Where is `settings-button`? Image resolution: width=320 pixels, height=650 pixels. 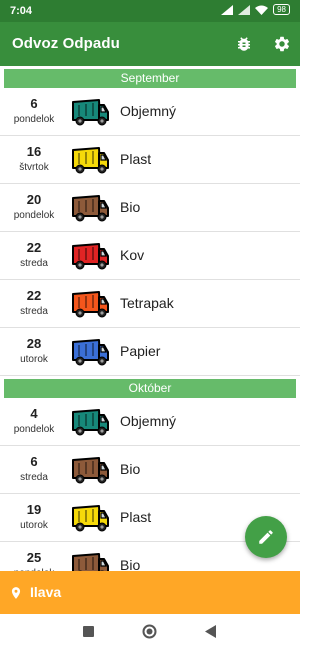 settings-button is located at coordinates (282, 44).